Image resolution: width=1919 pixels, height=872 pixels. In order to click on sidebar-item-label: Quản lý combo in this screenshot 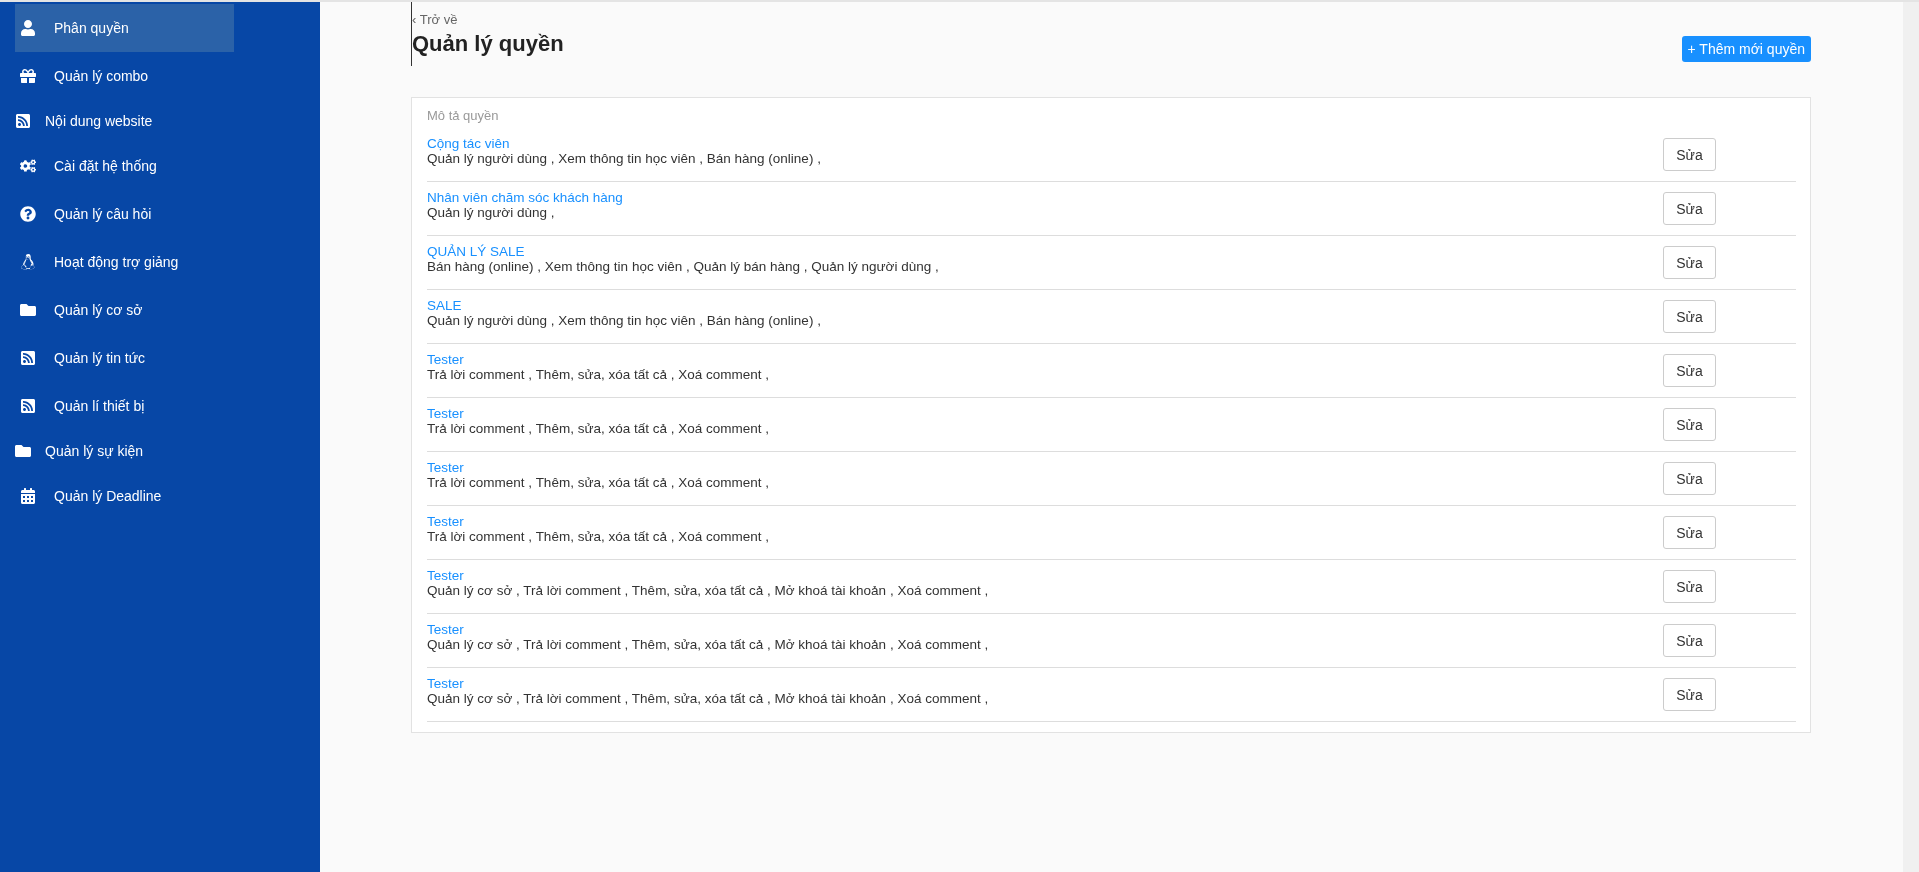, I will do `click(101, 76)`.